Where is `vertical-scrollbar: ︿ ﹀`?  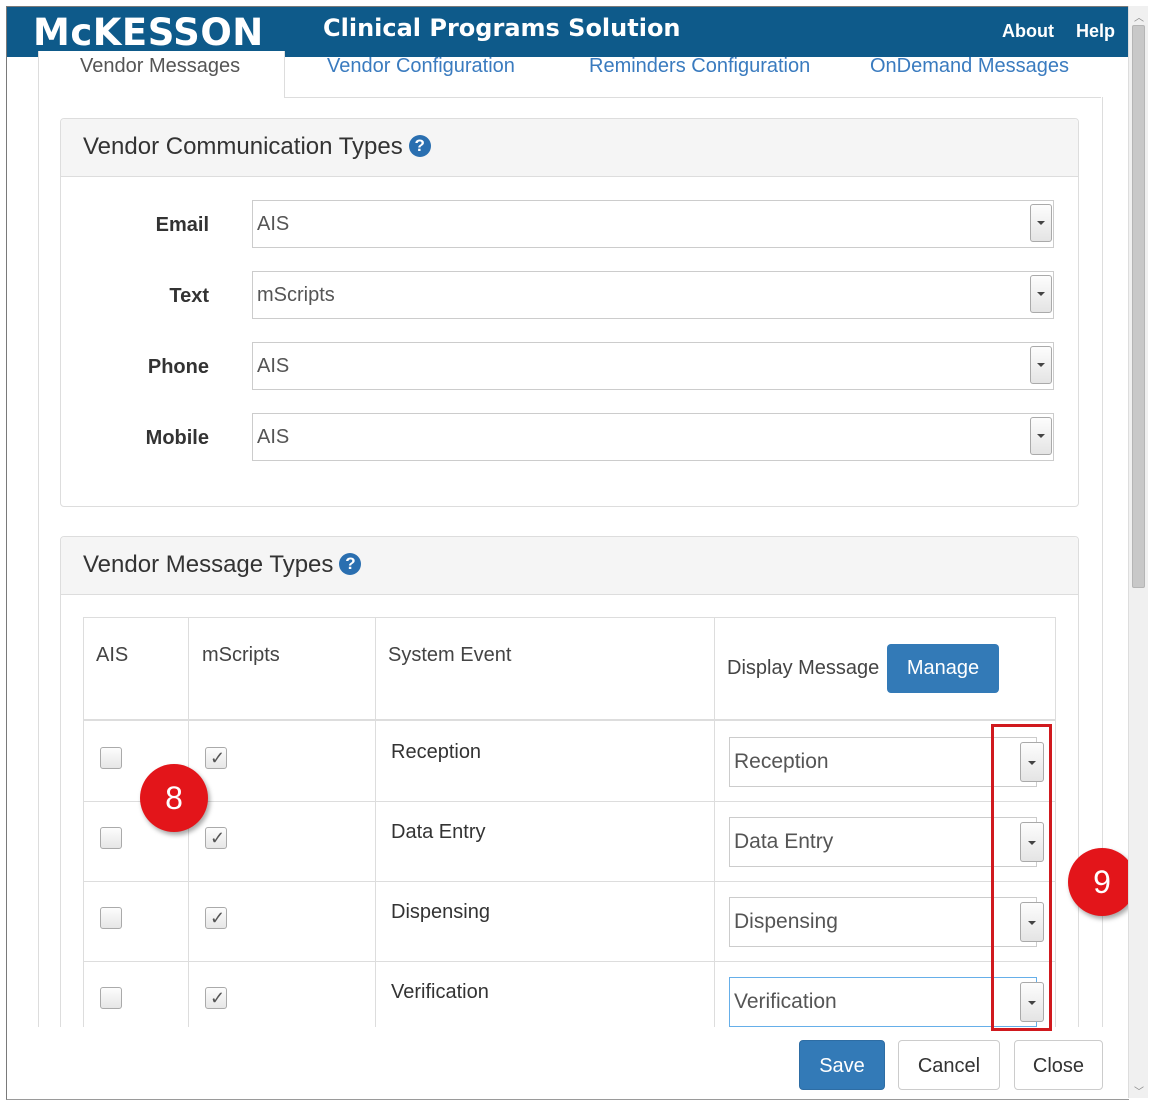
vertical-scrollbar: ︿ ﹀ is located at coordinates (1138, 552).